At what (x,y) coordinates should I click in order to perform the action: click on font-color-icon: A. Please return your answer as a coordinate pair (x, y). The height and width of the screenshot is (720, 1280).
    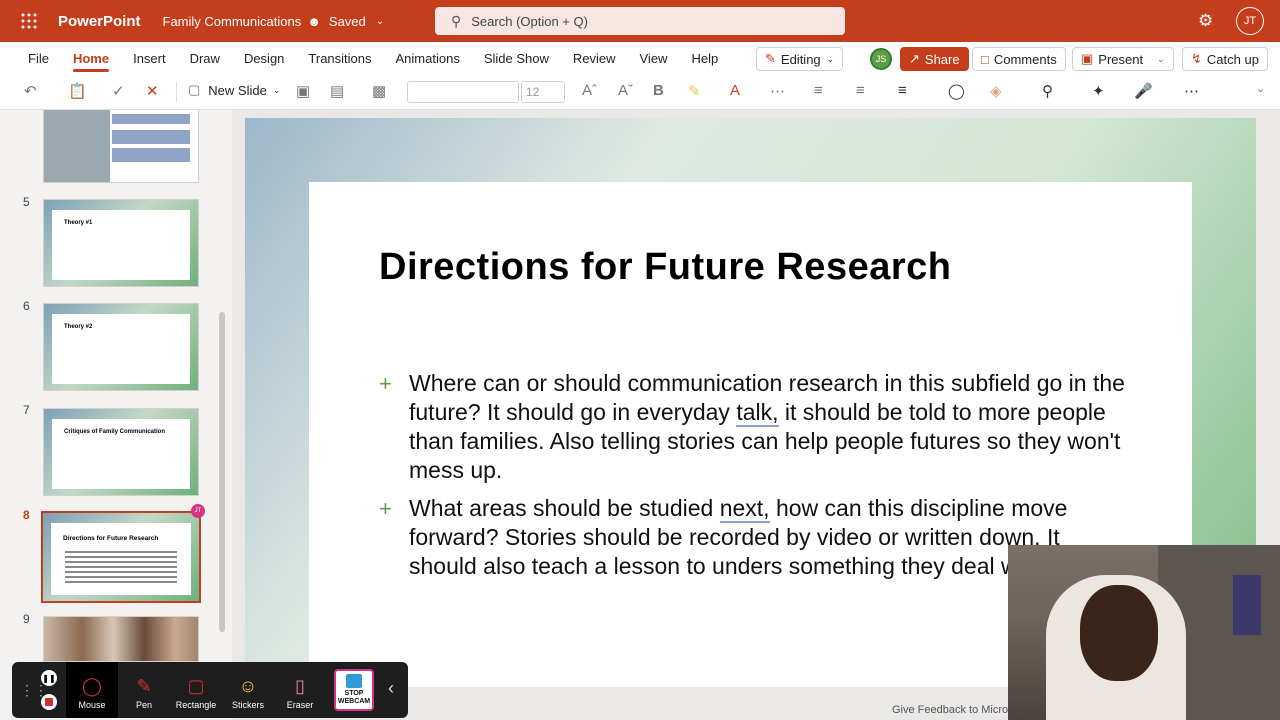
    Looking at the image, I should click on (735, 90).